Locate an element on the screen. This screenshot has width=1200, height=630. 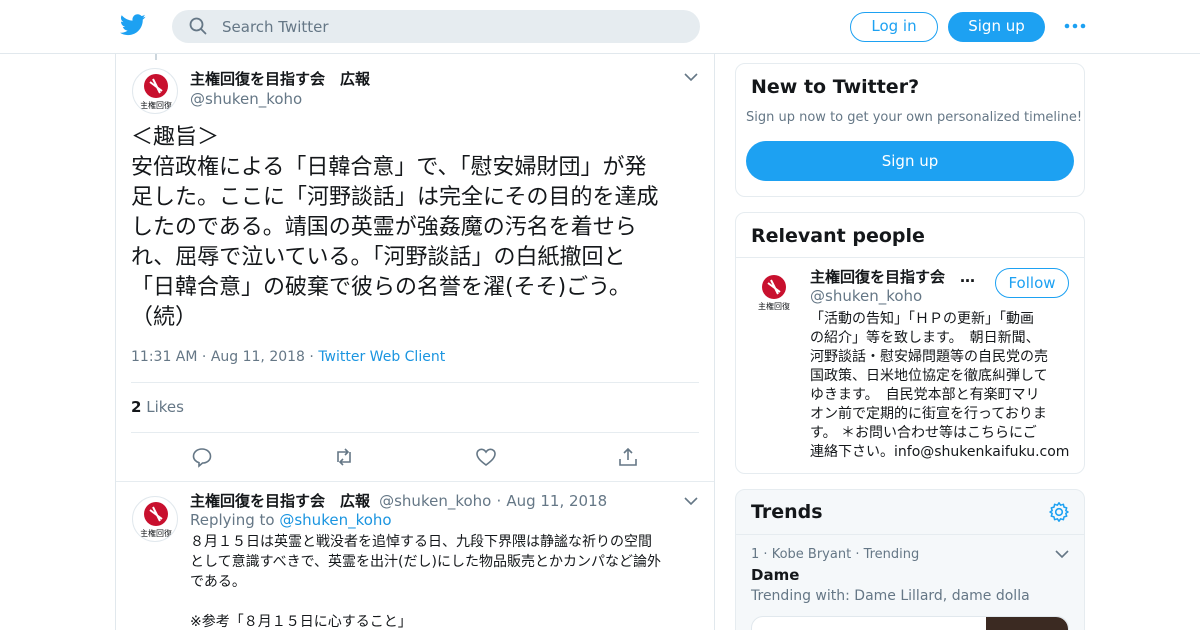
tweet-source-link: Twitter Web Client is located at coordinates (381, 357).